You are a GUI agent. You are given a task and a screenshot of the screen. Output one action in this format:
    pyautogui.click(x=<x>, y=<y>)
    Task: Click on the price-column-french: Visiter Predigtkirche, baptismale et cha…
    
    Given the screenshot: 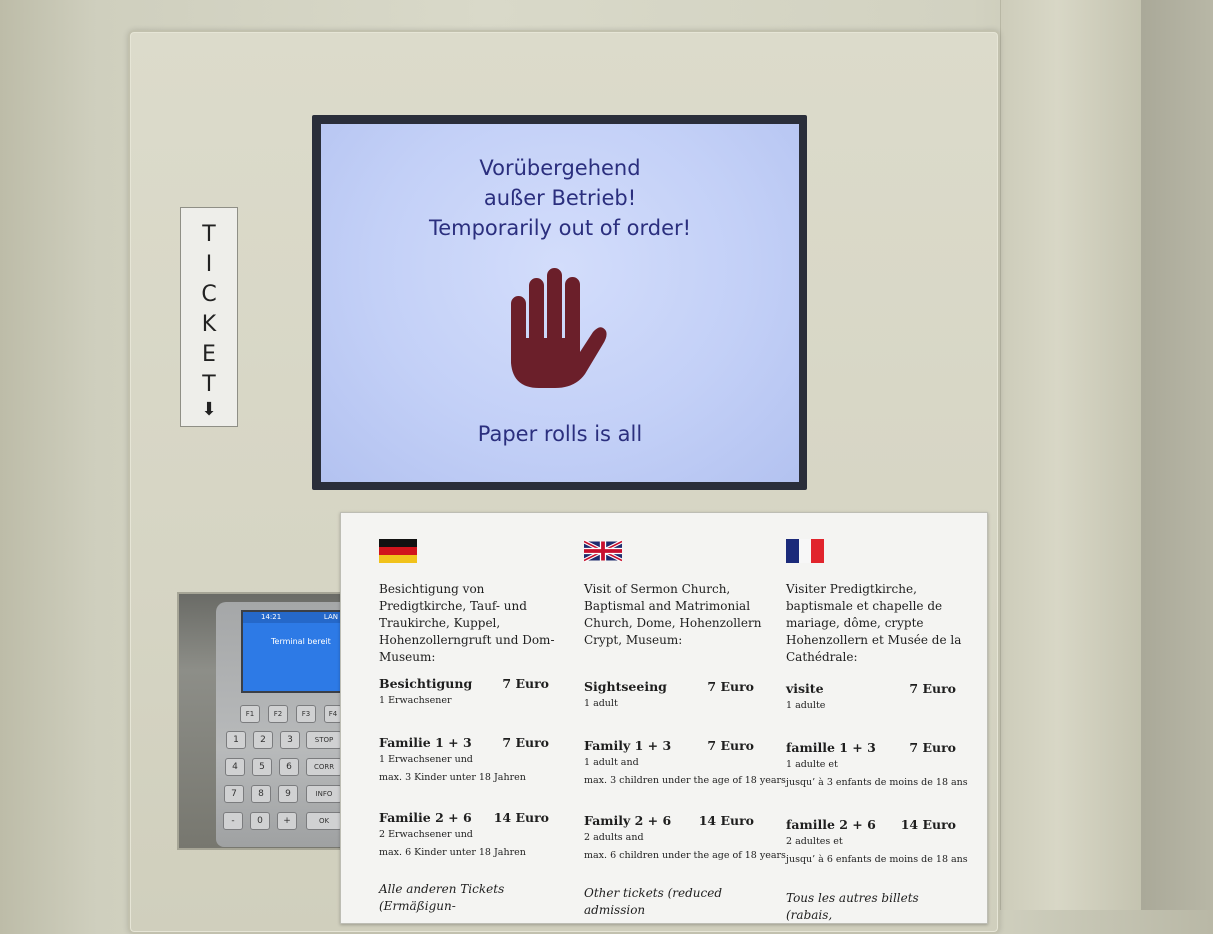 What is the action you would take?
    pyautogui.click(x=881, y=718)
    